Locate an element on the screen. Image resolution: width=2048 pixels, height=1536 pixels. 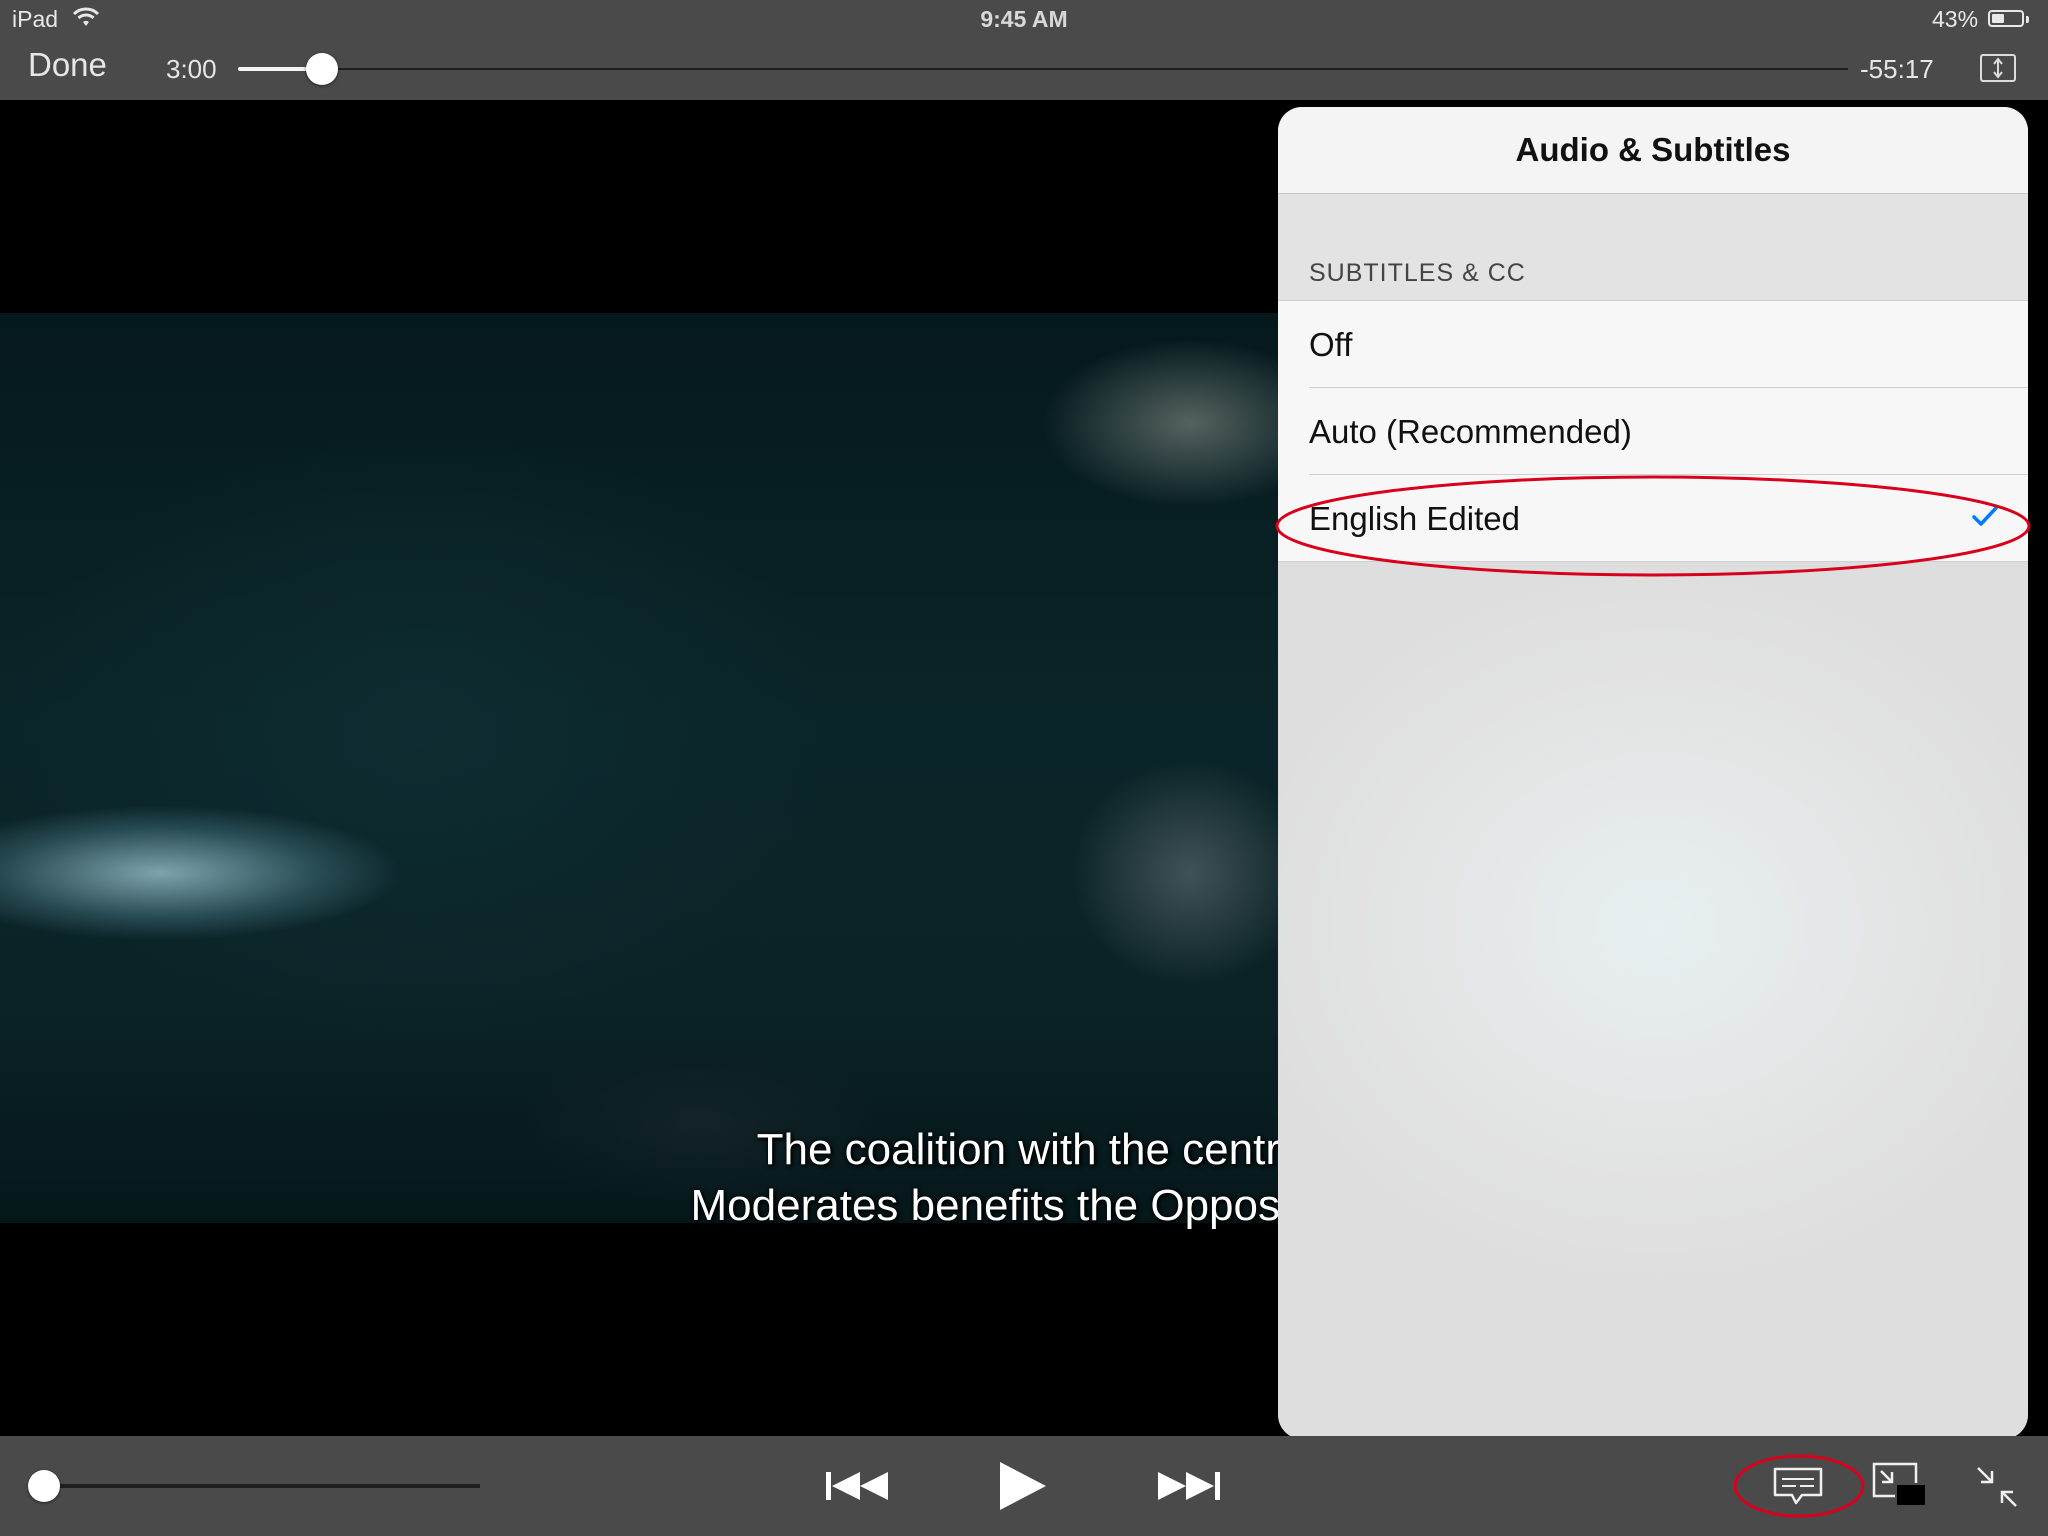
subtitle-line-2: Moderates benefits the Oppos is located at coordinates (985, 1205).